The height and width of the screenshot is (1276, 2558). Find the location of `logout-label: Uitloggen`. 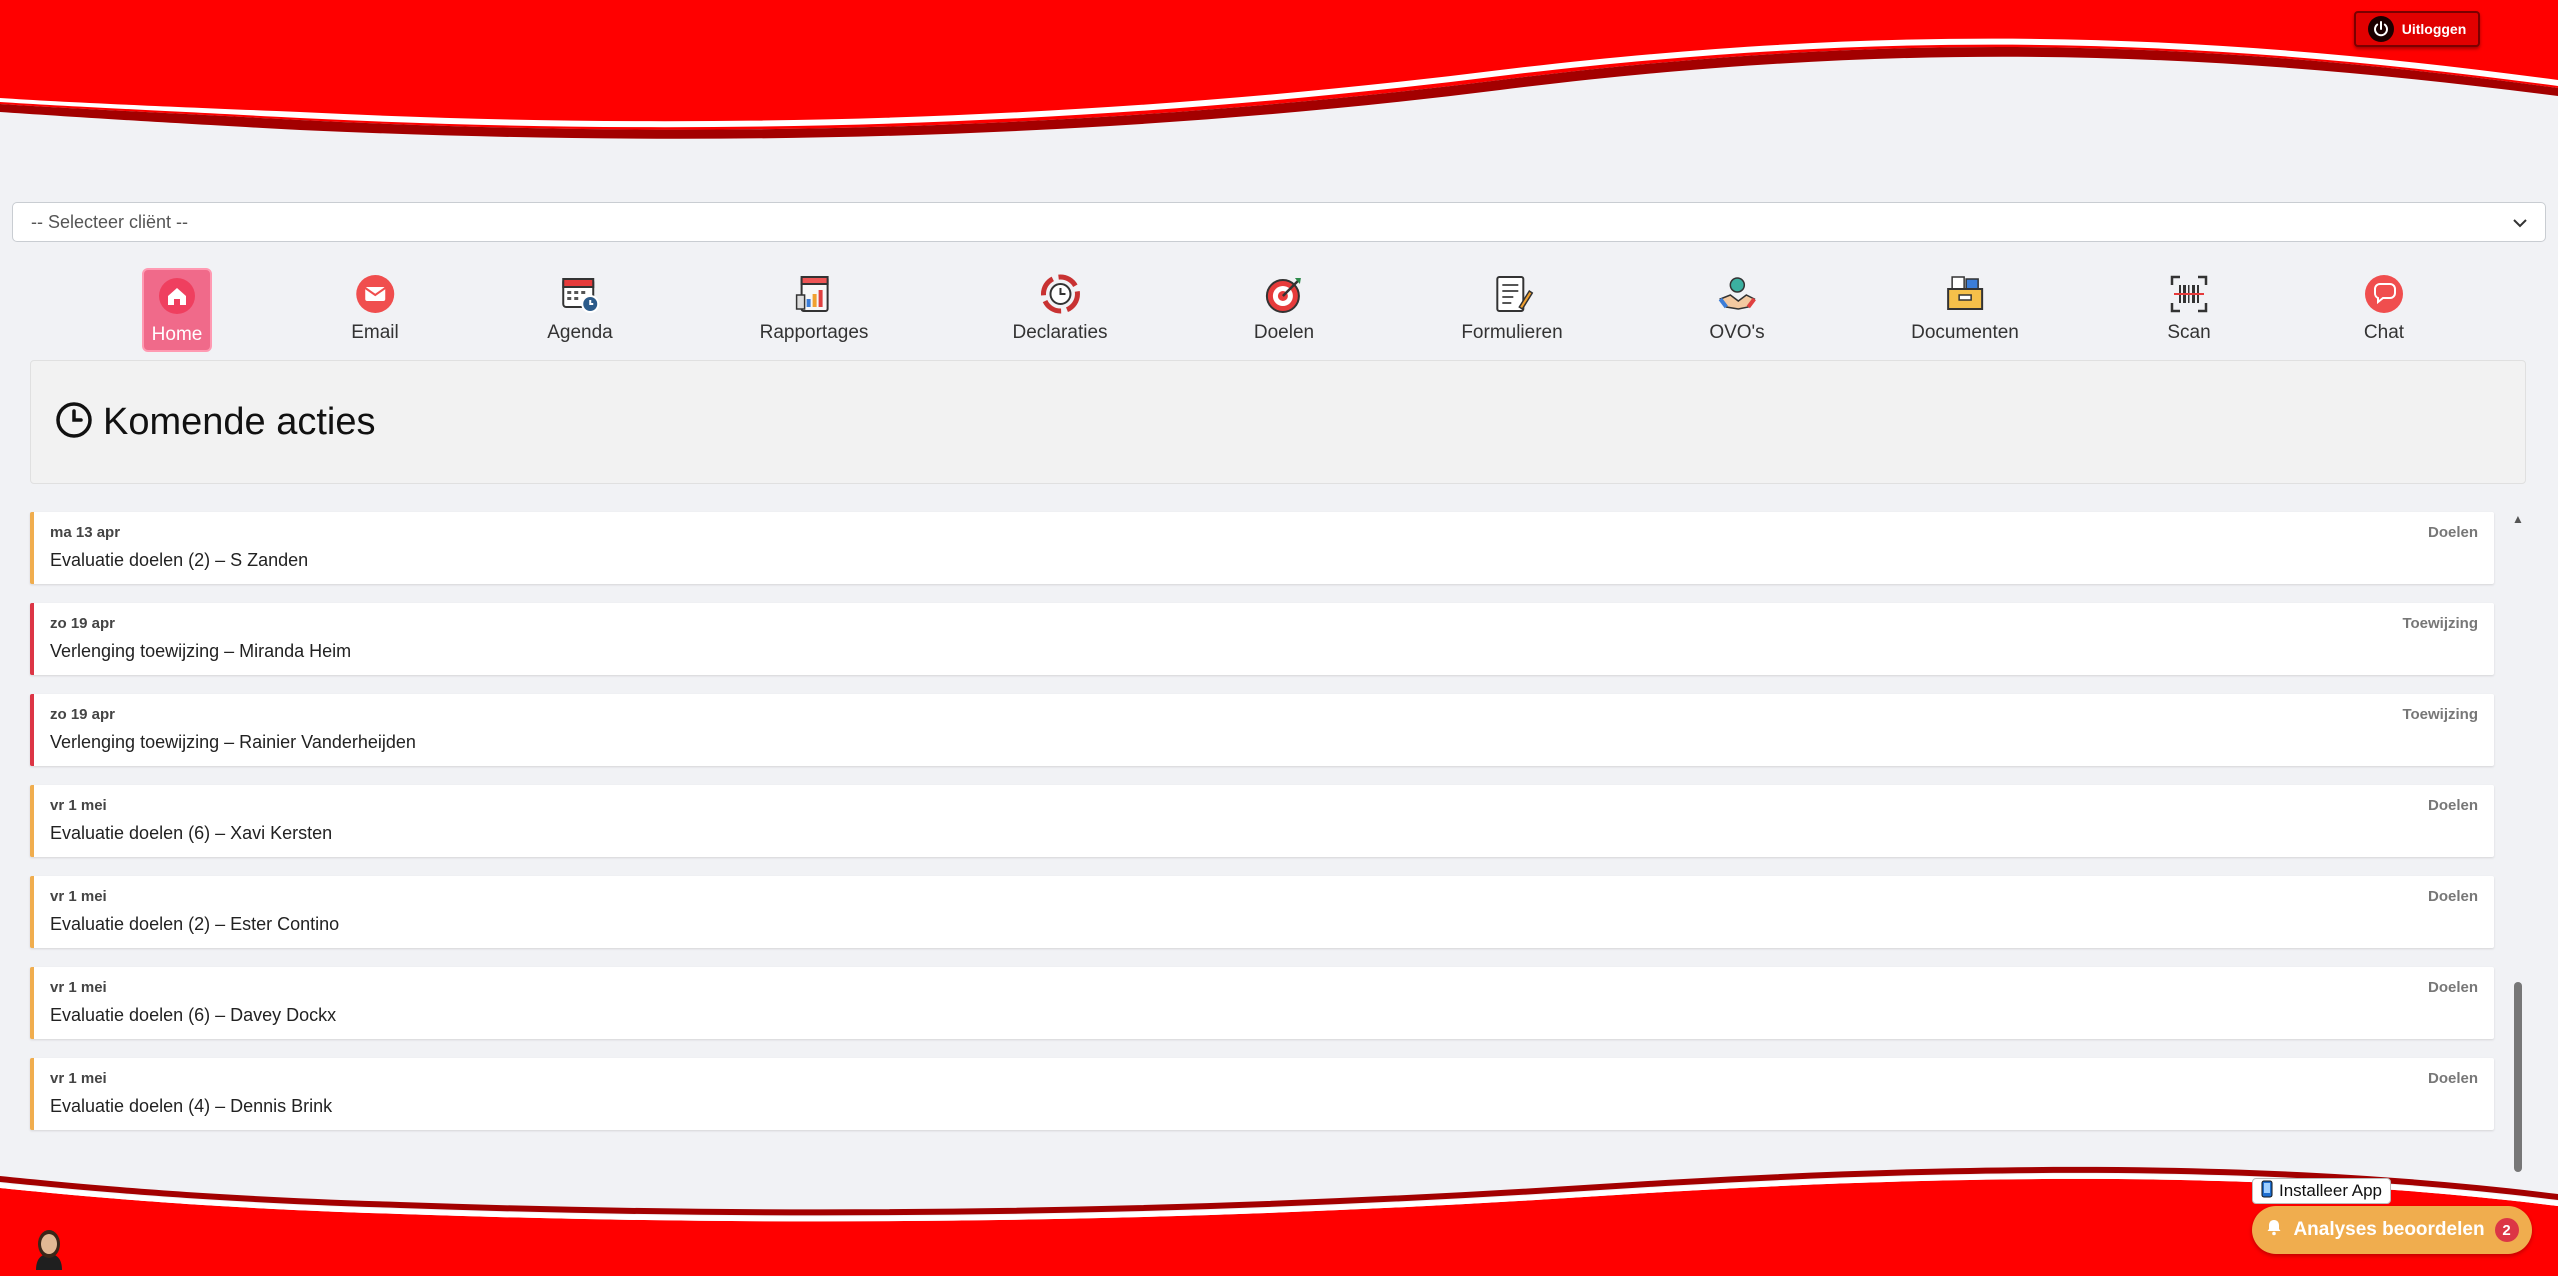

logout-label: Uitloggen is located at coordinates (2434, 29).